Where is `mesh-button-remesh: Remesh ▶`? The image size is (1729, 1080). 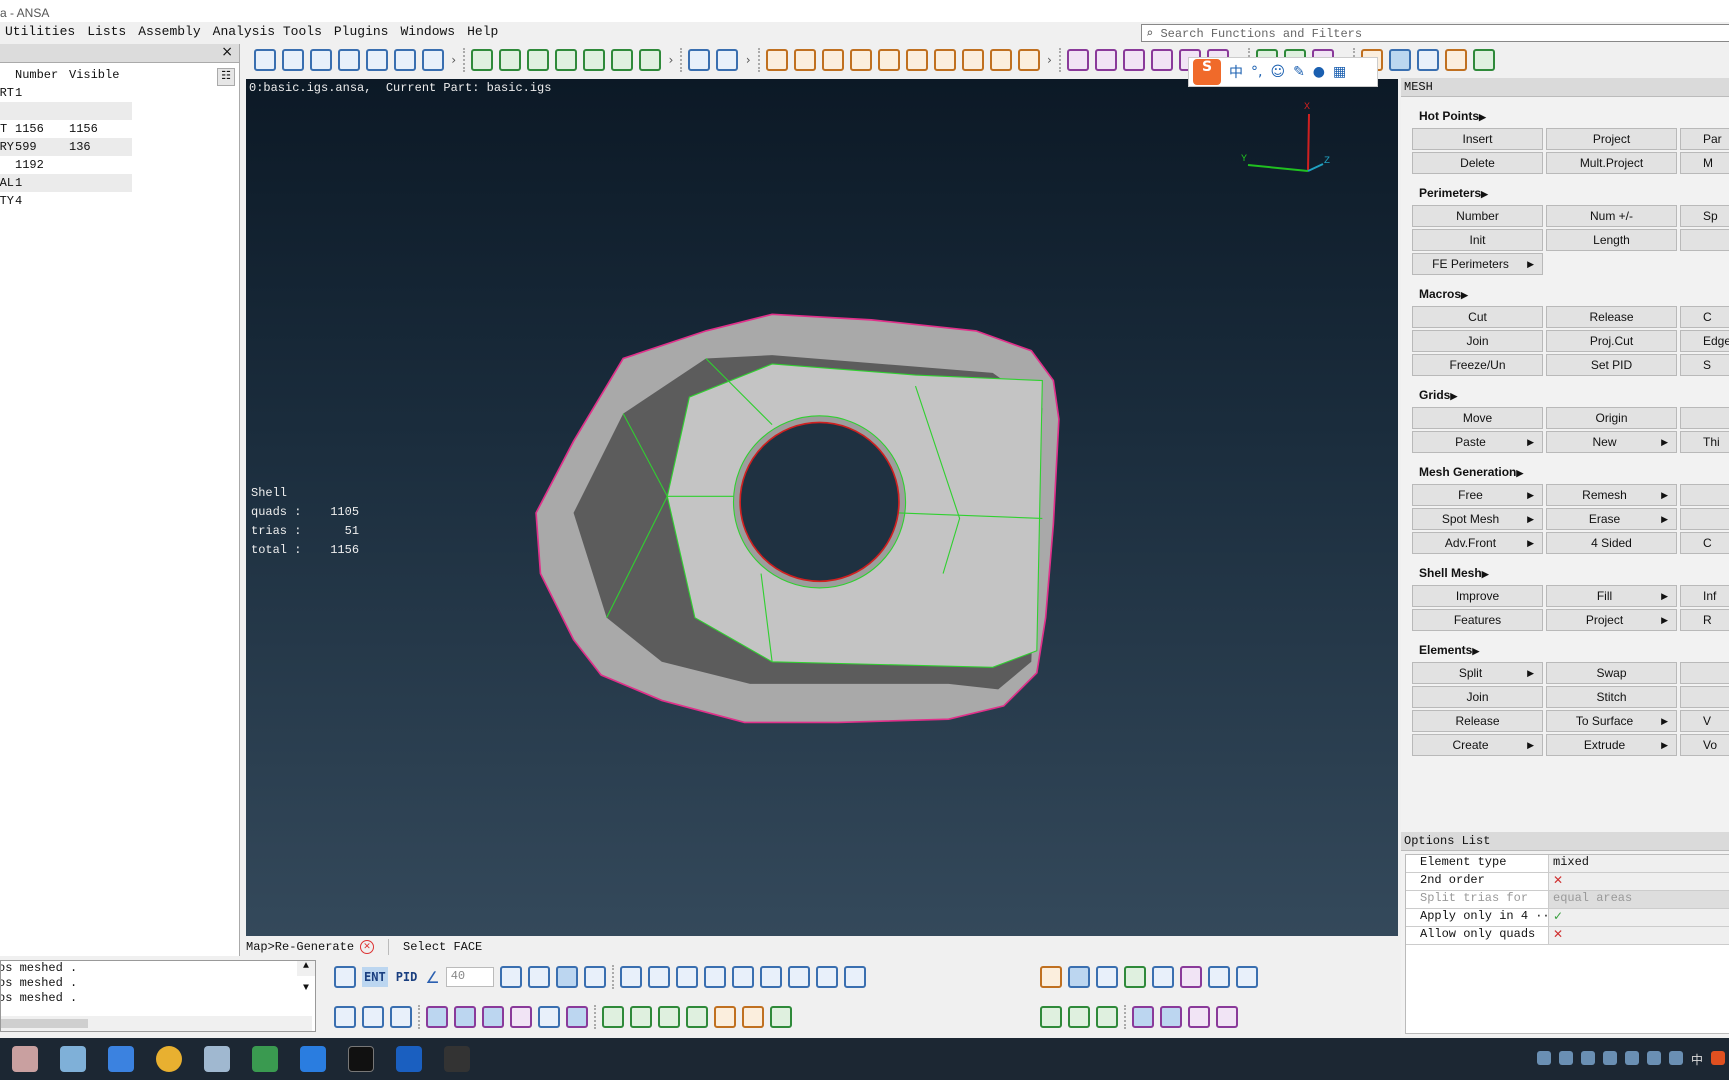
mesh-button-remesh: Remesh ▶ is located at coordinates (1611, 495).